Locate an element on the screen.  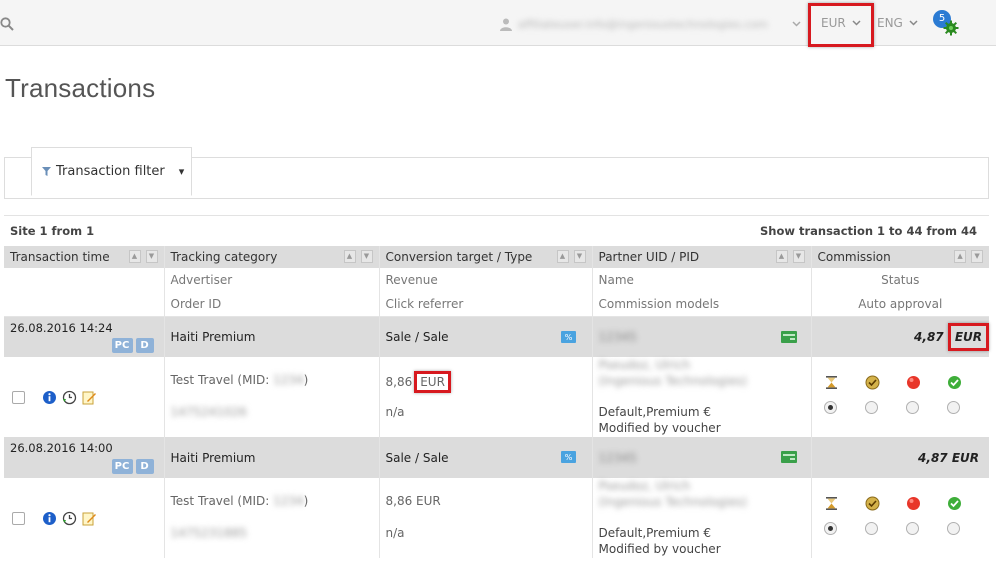
site-indicator: Site 1 from 1 is located at coordinates (52, 231).